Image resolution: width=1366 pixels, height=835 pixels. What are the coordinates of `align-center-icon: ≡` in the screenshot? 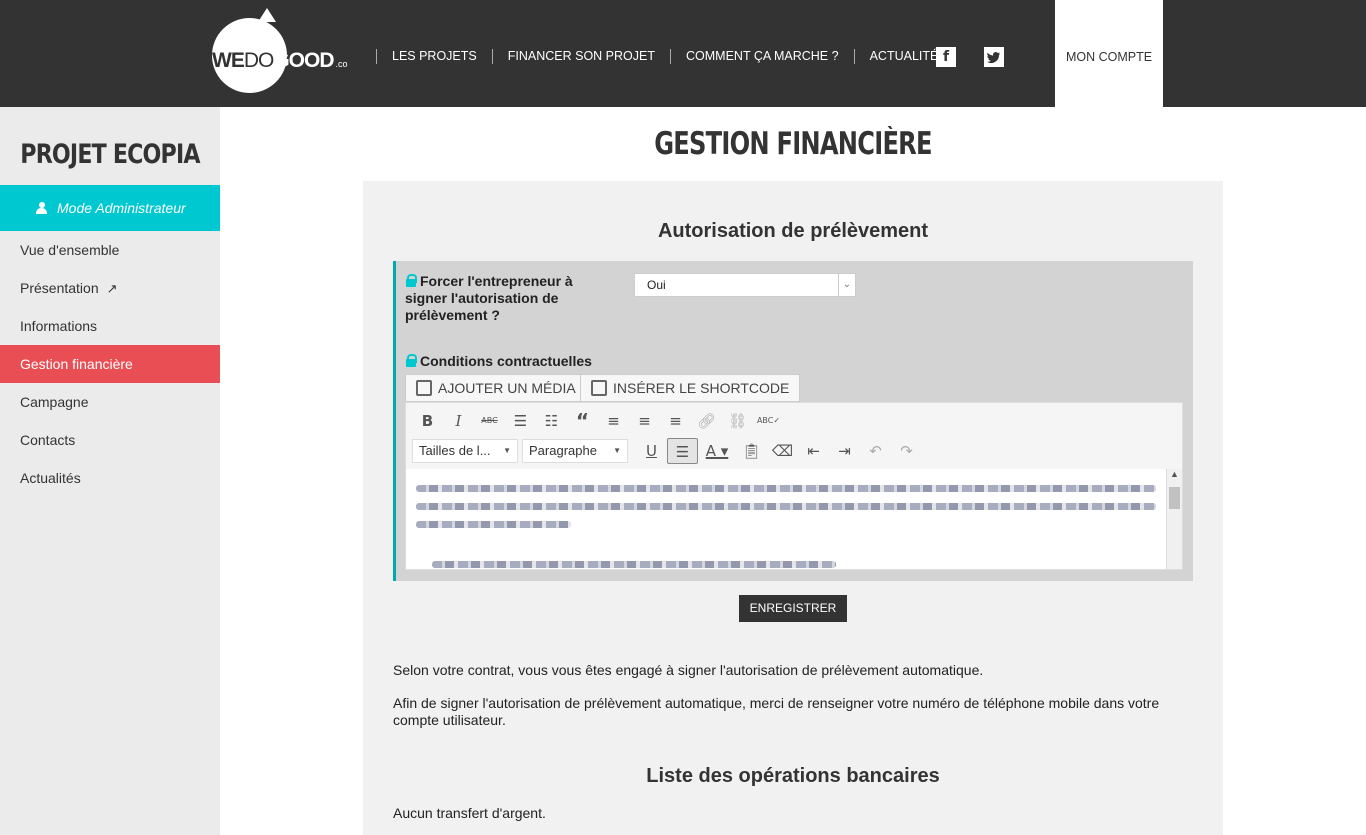 It's located at (644, 421).